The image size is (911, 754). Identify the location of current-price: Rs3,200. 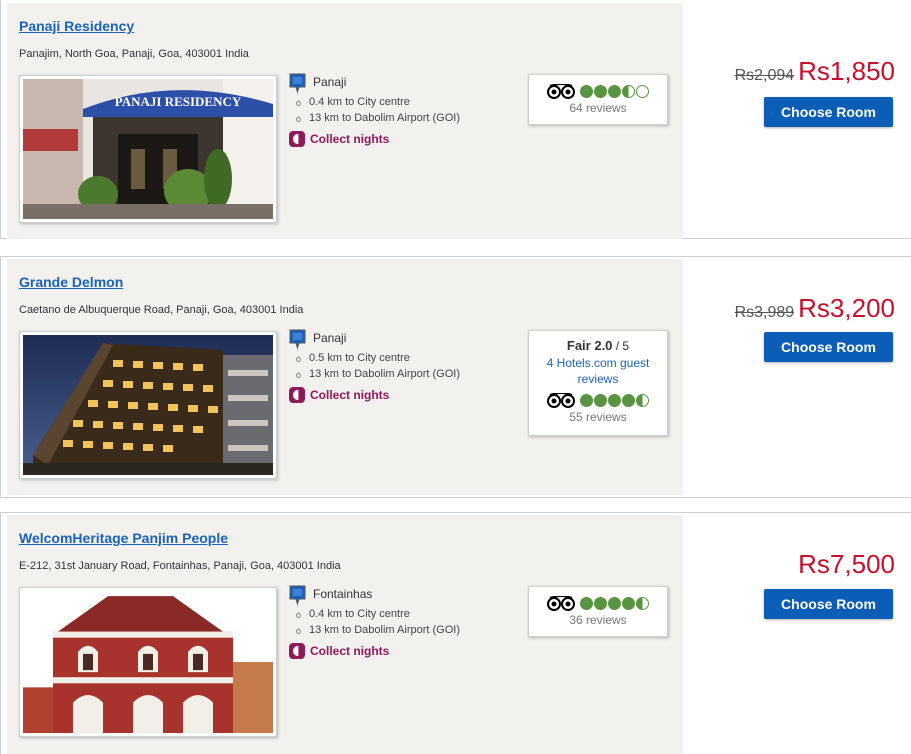
(846, 308).